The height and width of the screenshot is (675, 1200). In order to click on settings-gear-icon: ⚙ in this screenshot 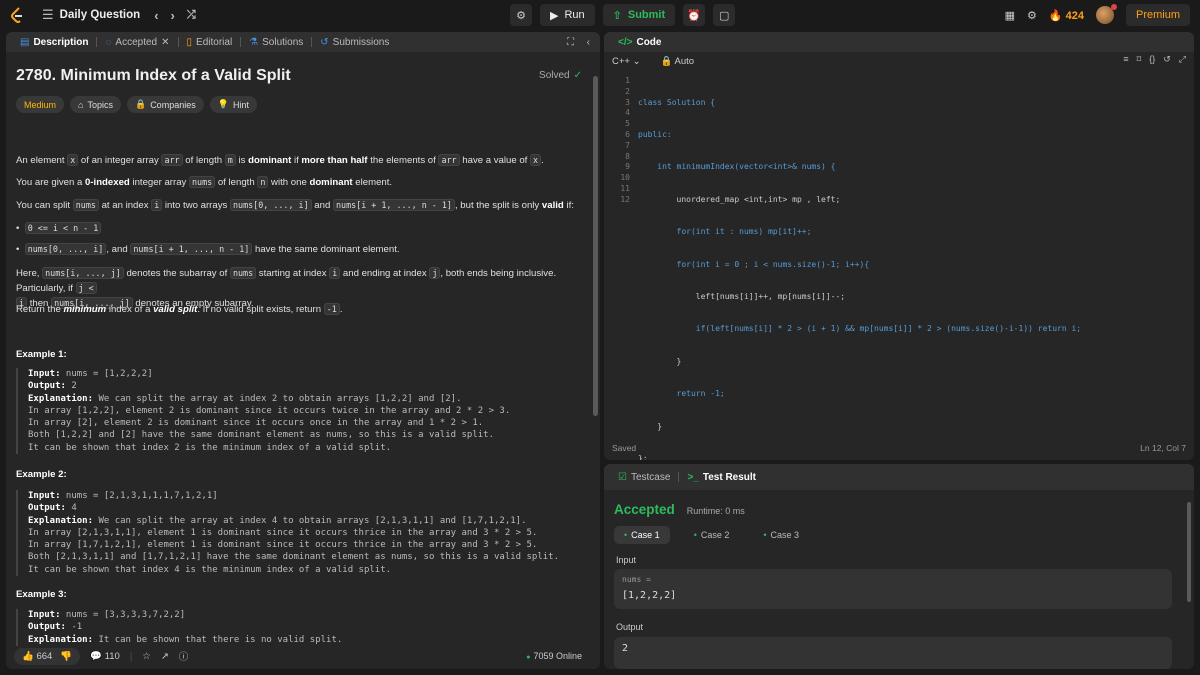, I will do `click(1032, 15)`.